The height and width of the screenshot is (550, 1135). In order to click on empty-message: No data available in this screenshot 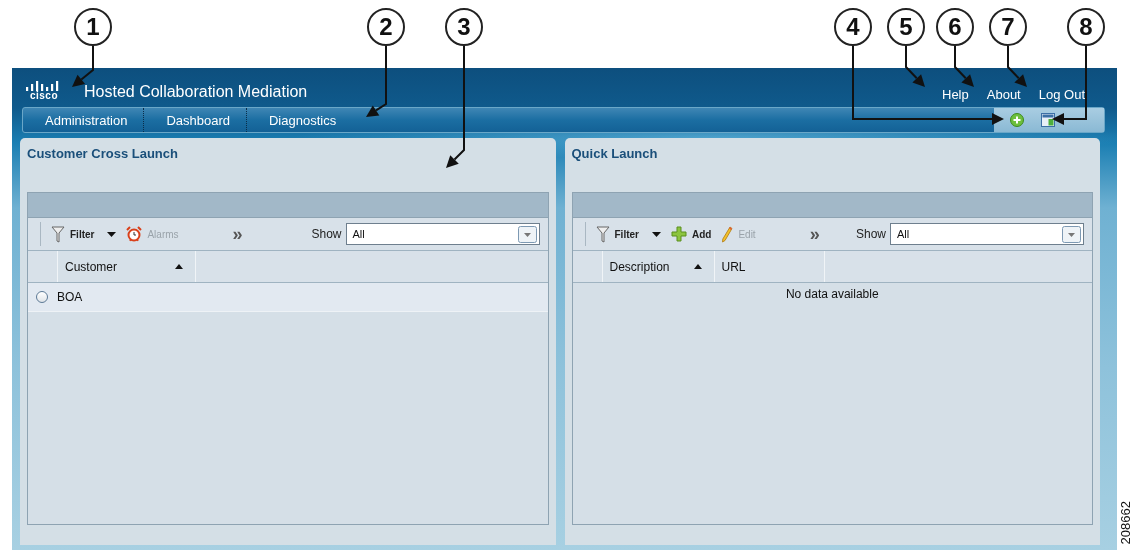, I will do `click(832, 293)`.